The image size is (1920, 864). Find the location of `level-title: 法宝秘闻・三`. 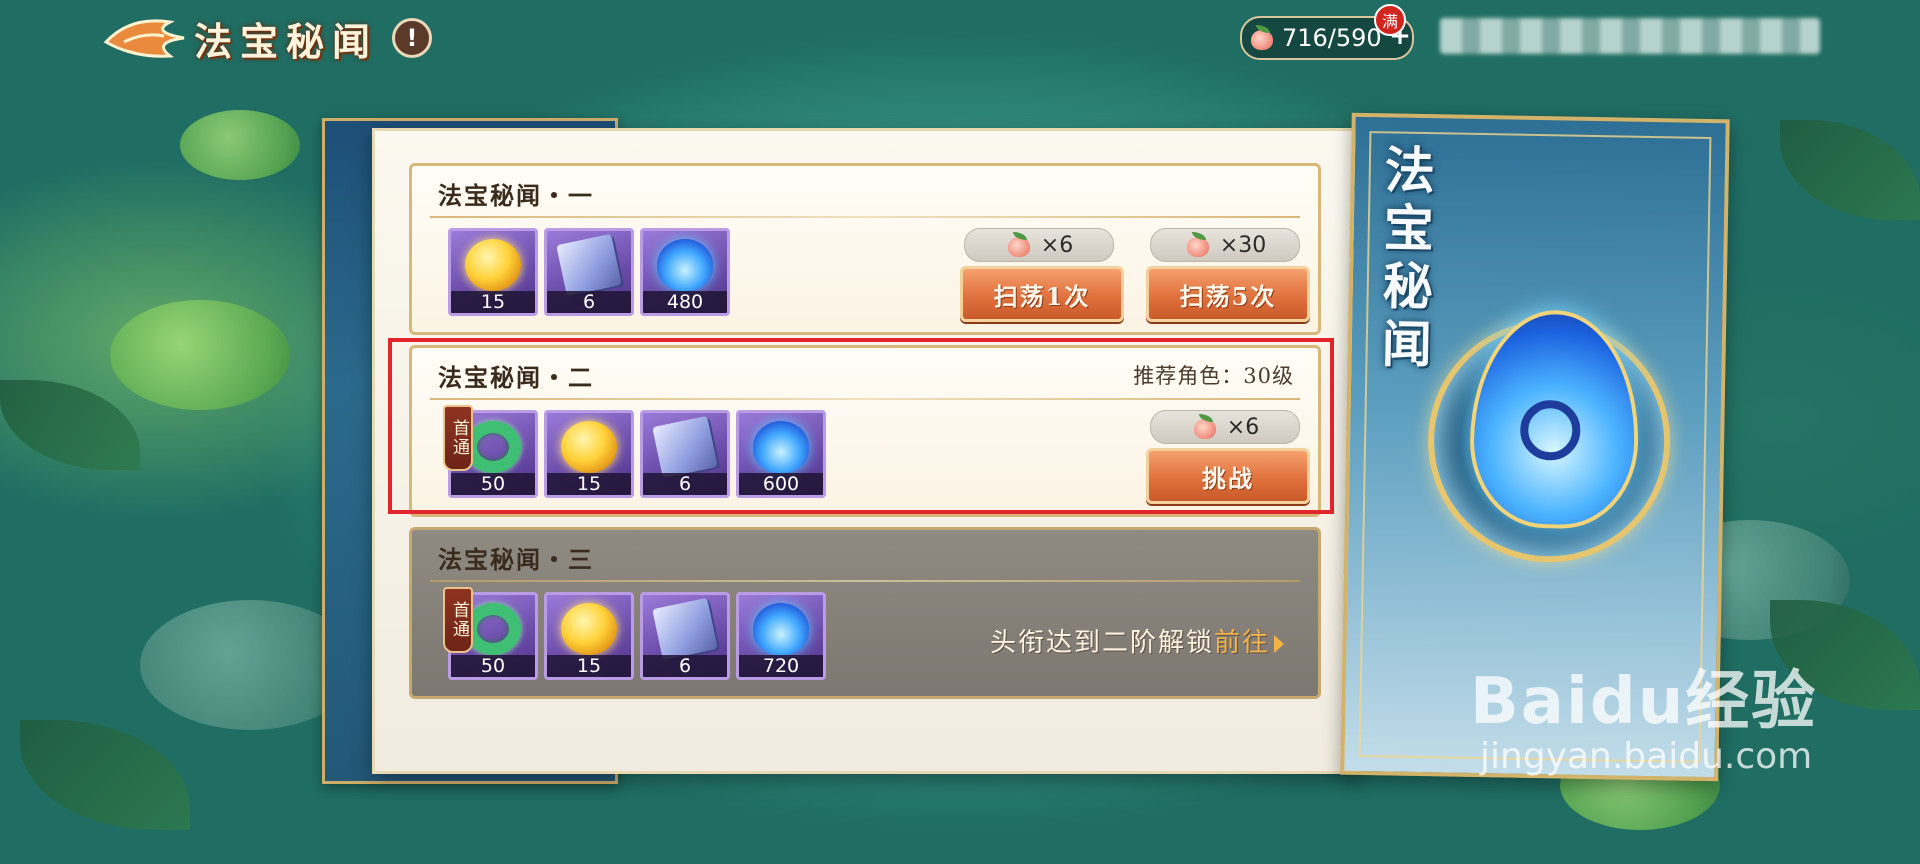

level-title: 法宝秘闻・三 is located at coordinates (516, 559).